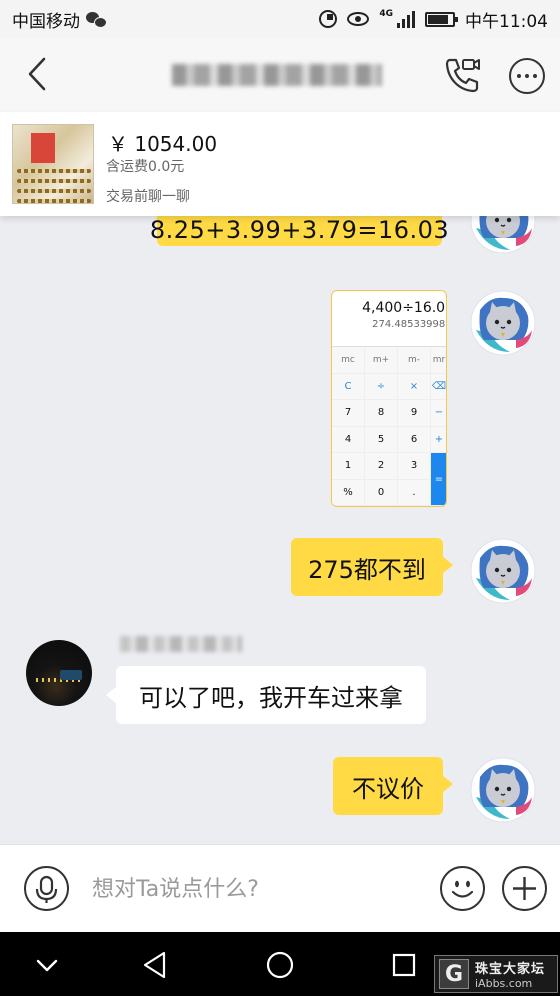 This screenshot has height=996, width=560. Describe the element at coordinates (252, 889) in the screenshot. I see `message-input` at that location.